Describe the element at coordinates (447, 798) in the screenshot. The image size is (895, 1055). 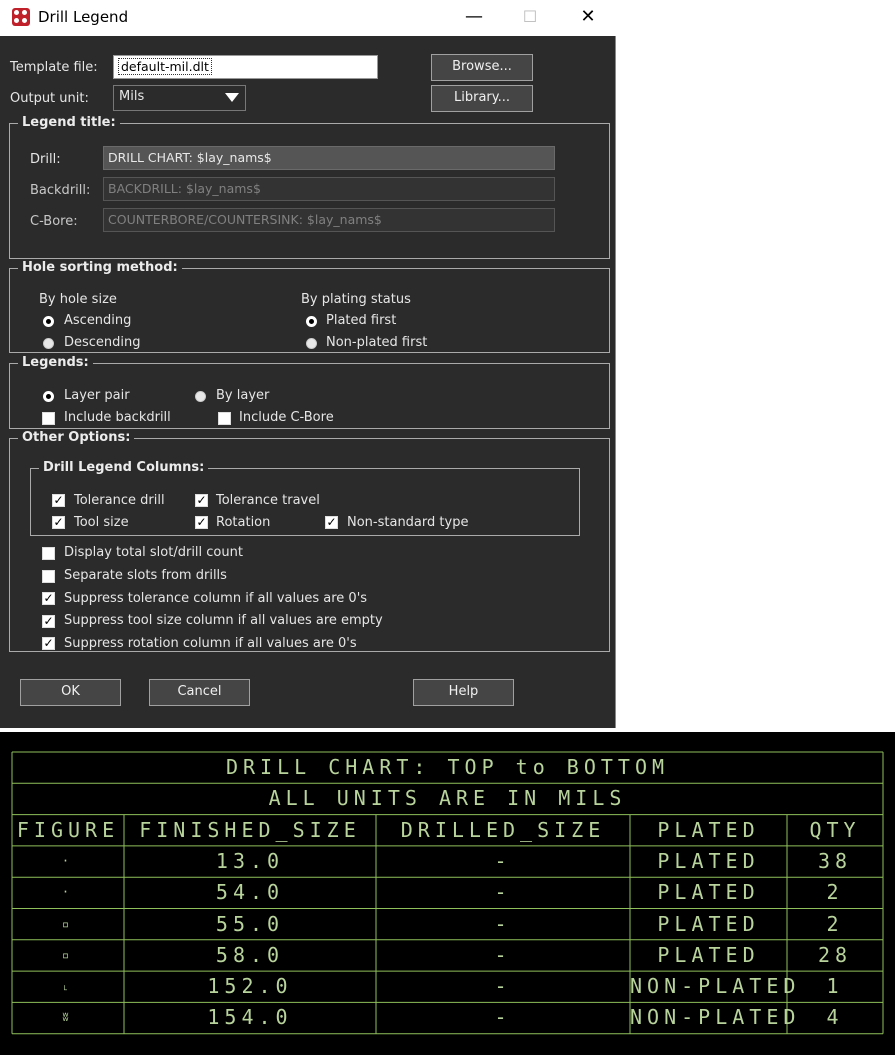
I see `chart-subtitle: ALL UNITS ARE IN MILS` at that location.